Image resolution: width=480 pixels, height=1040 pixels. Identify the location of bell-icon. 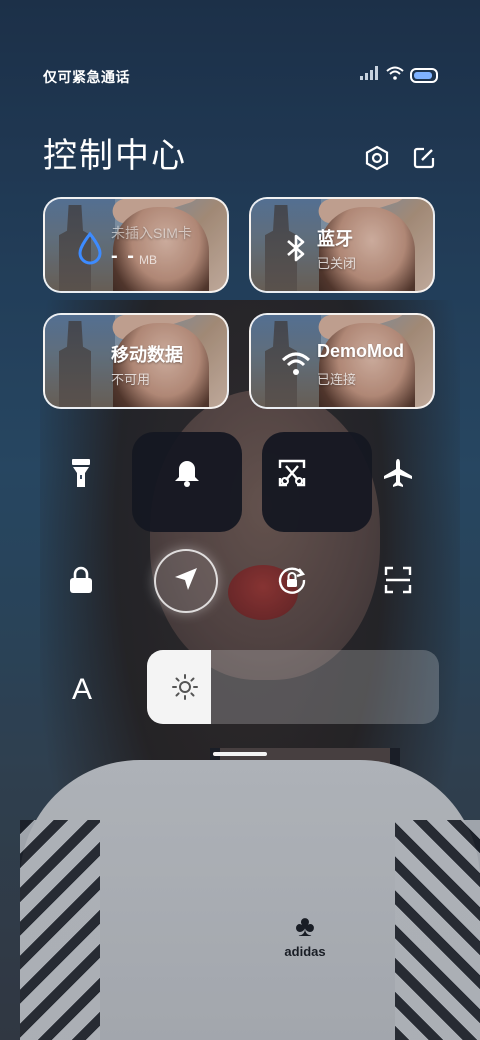
(187, 475).